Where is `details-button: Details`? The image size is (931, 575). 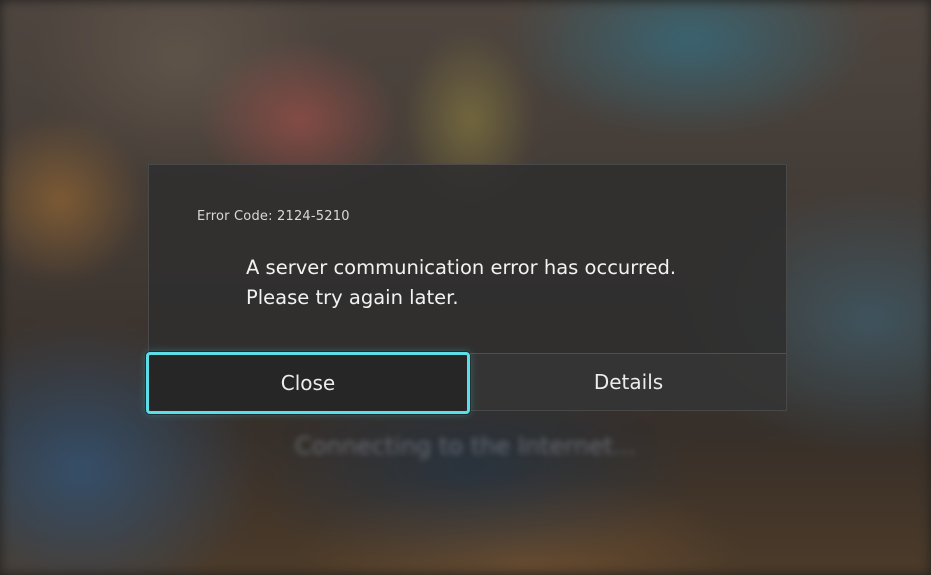 details-button: Details is located at coordinates (628, 382).